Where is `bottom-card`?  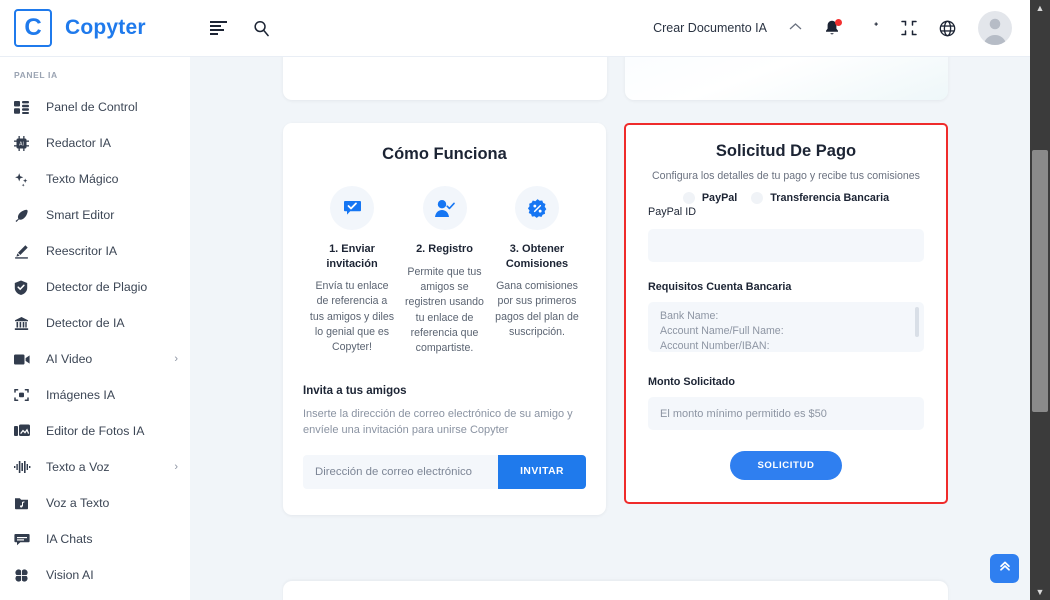 bottom-card is located at coordinates (615, 590).